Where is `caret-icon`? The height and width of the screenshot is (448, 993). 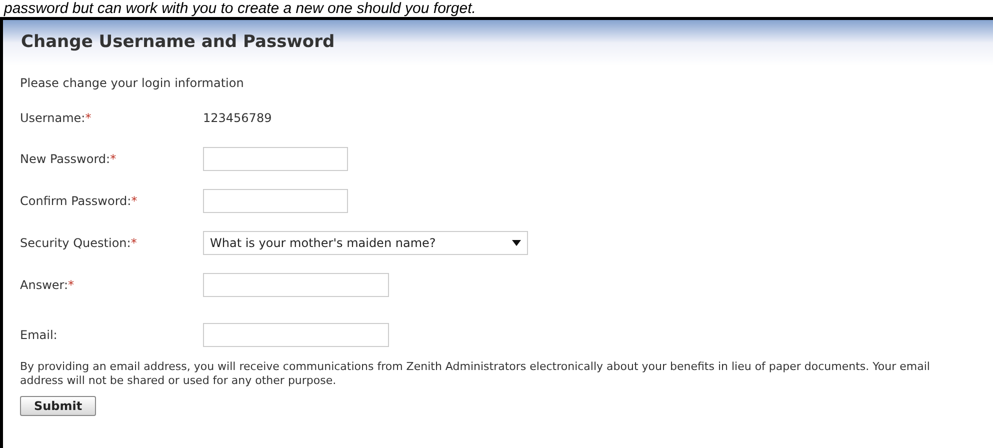
caret-icon is located at coordinates (516, 243).